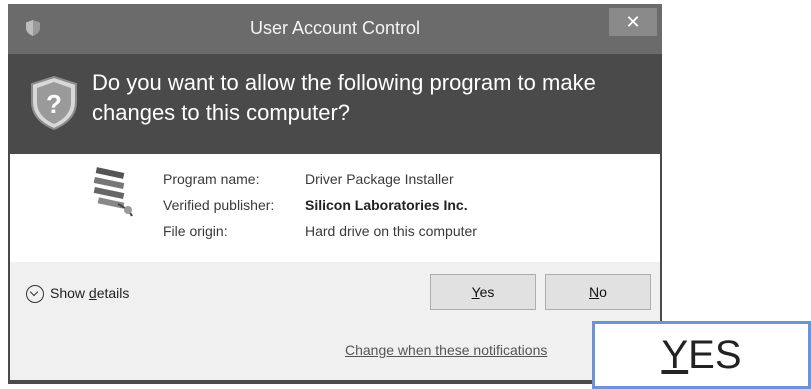  I want to click on no-button: No, so click(598, 292).